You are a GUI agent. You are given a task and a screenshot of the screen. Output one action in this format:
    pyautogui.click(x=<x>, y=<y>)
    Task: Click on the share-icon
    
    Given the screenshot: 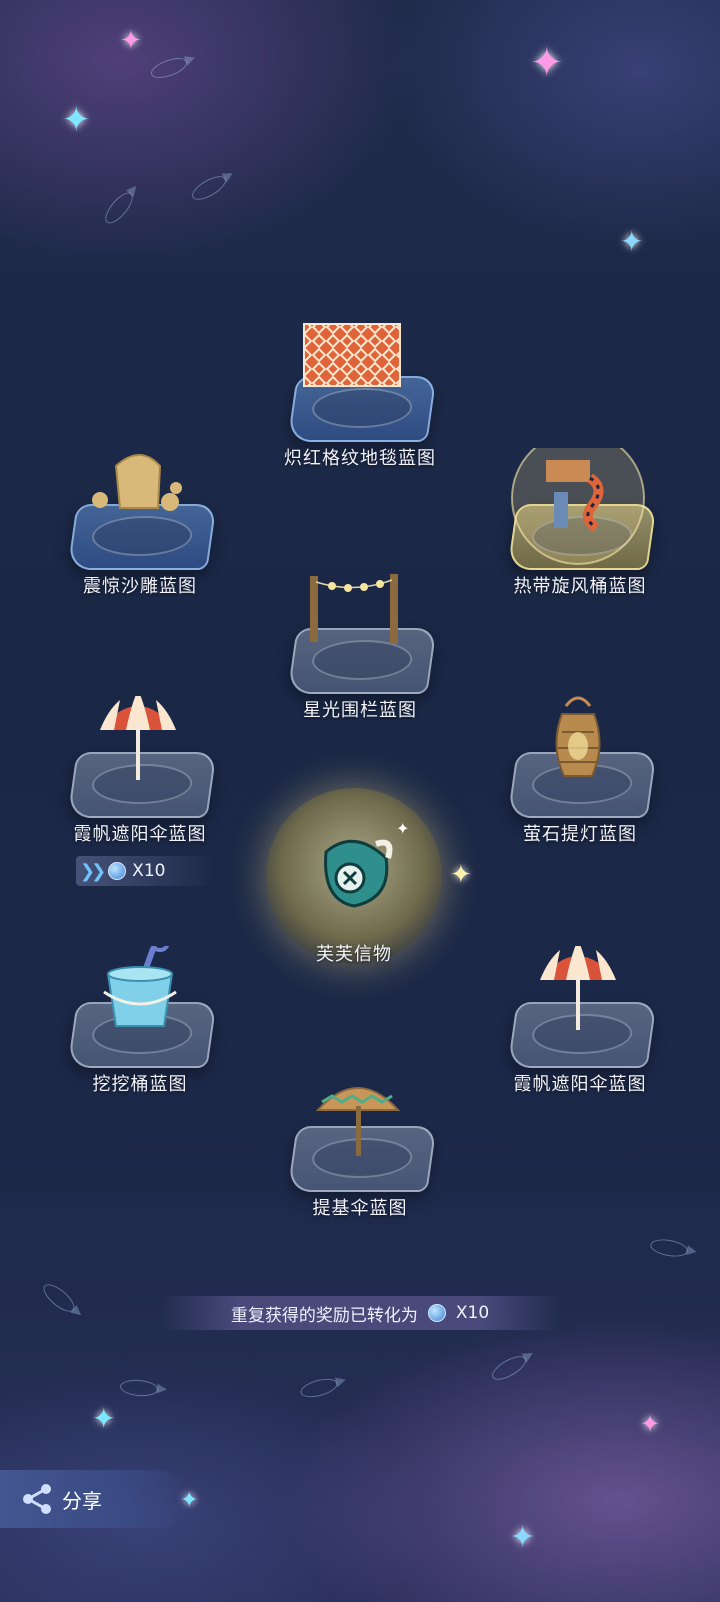 What is the action you would take?
    pyautogui.click(x=37, y=1499)
    